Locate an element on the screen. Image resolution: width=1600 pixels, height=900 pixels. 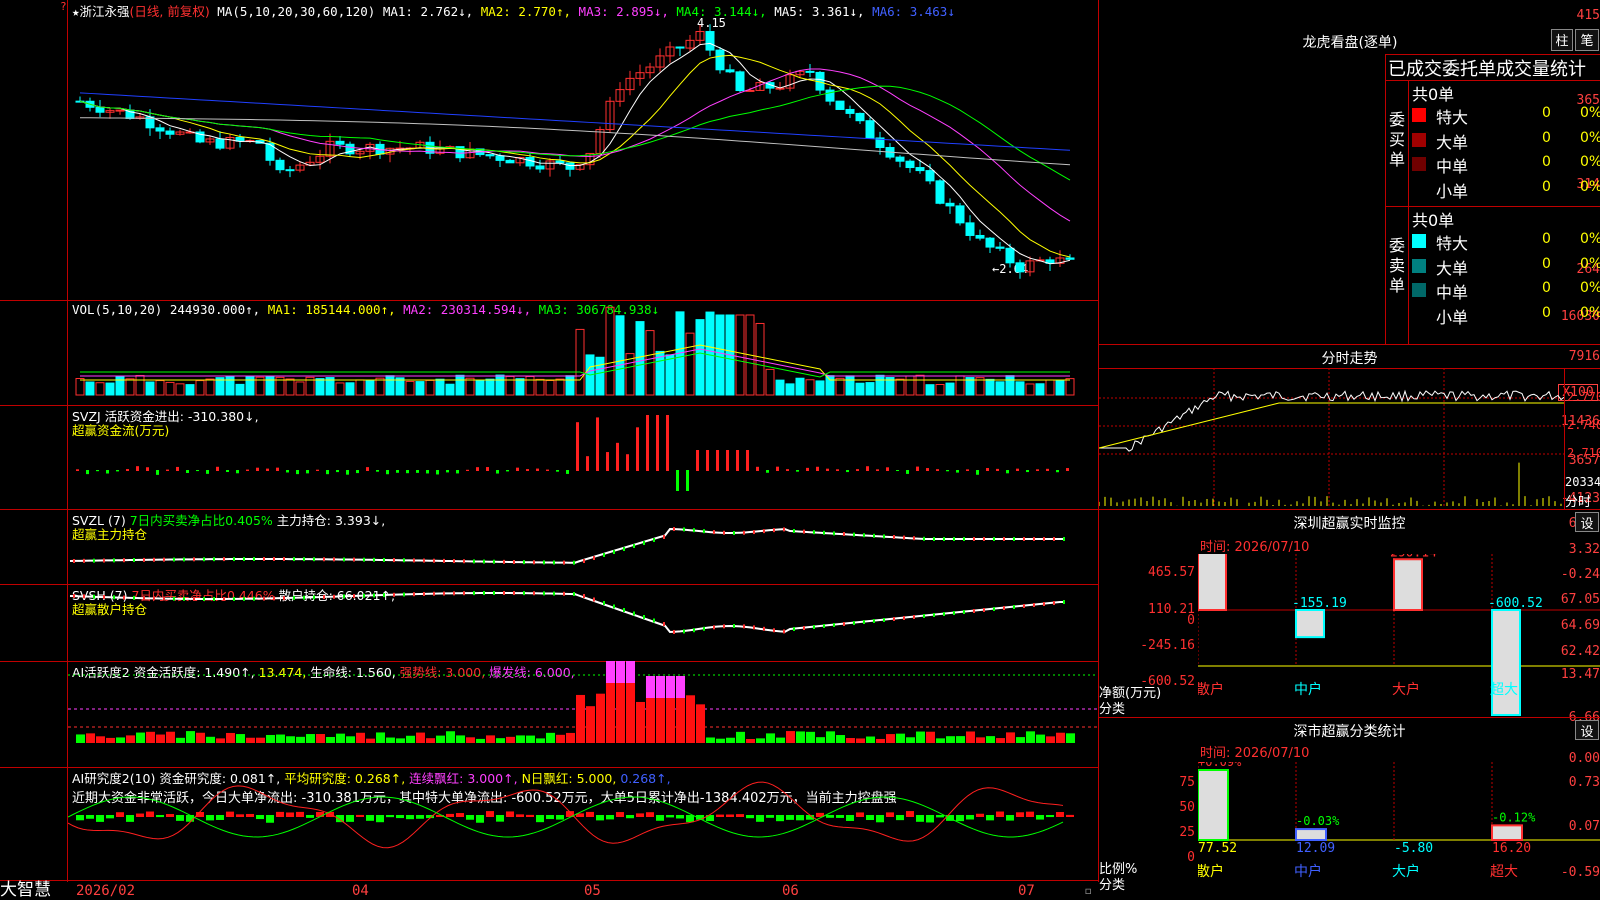
ai-research-chart is located at coordinates (583, 823).